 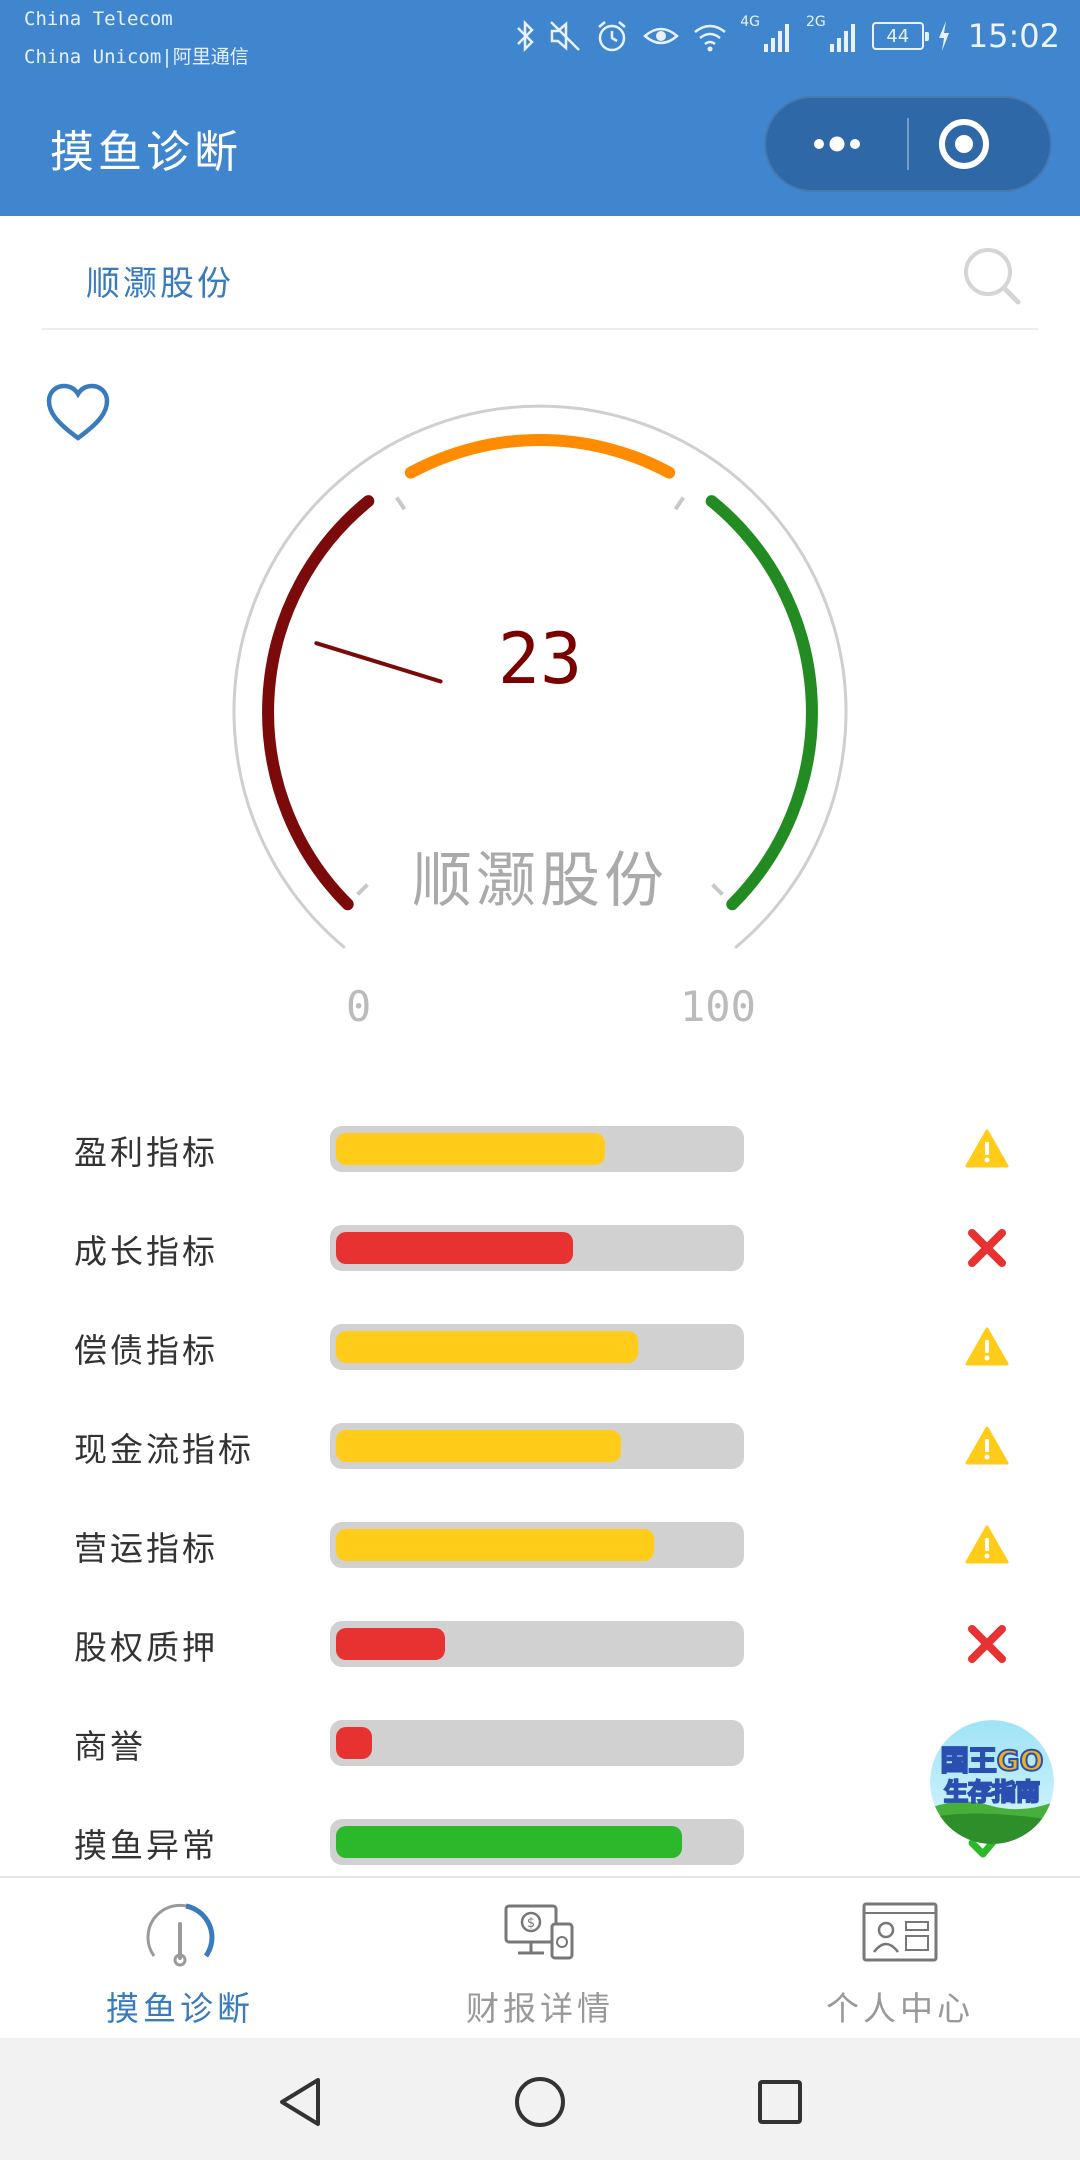 What do you see at coordinates (710, 38) in the screenshot?
I see `wifi-icon` at bounding box center [710, 38].